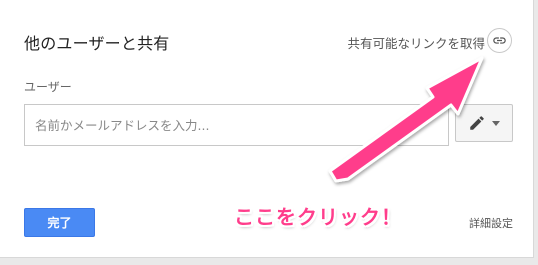 The image size is (538, 265). Describe the element at coordinates (491, 223) in the screenshot. I see `advanced-settings-link: 詳細設定` at that location.